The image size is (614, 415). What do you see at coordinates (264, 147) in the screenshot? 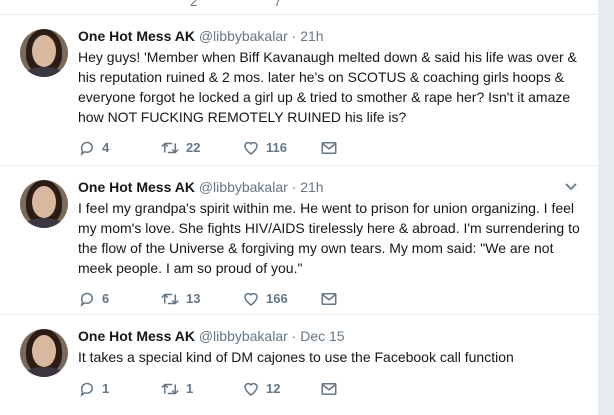
I see `like-button: 116` at bounding box center [264, 147].